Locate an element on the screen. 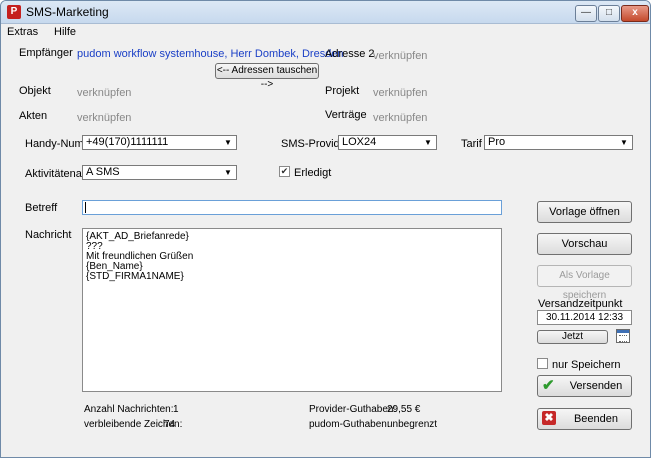 This screenshot has height=458, width=651. checkmark-icon: ✔ is located at coordinates (548, 385).